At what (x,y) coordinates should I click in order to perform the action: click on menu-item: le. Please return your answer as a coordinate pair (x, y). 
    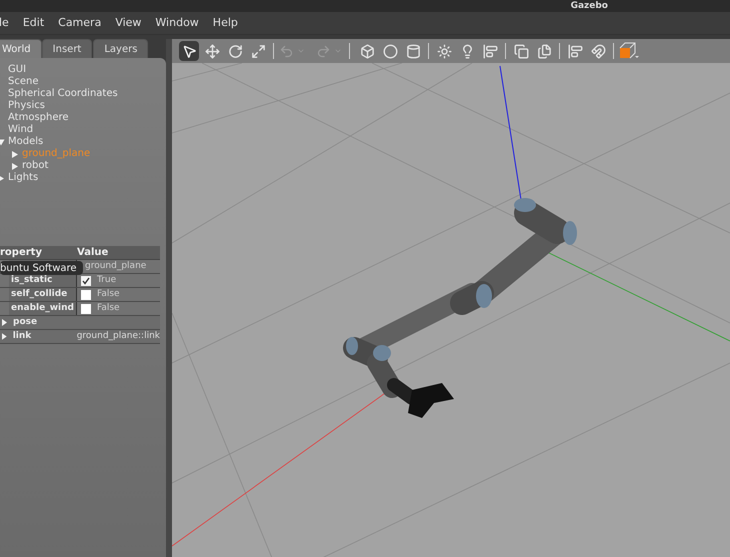
    Looking at the image, I should click on (4, 23).